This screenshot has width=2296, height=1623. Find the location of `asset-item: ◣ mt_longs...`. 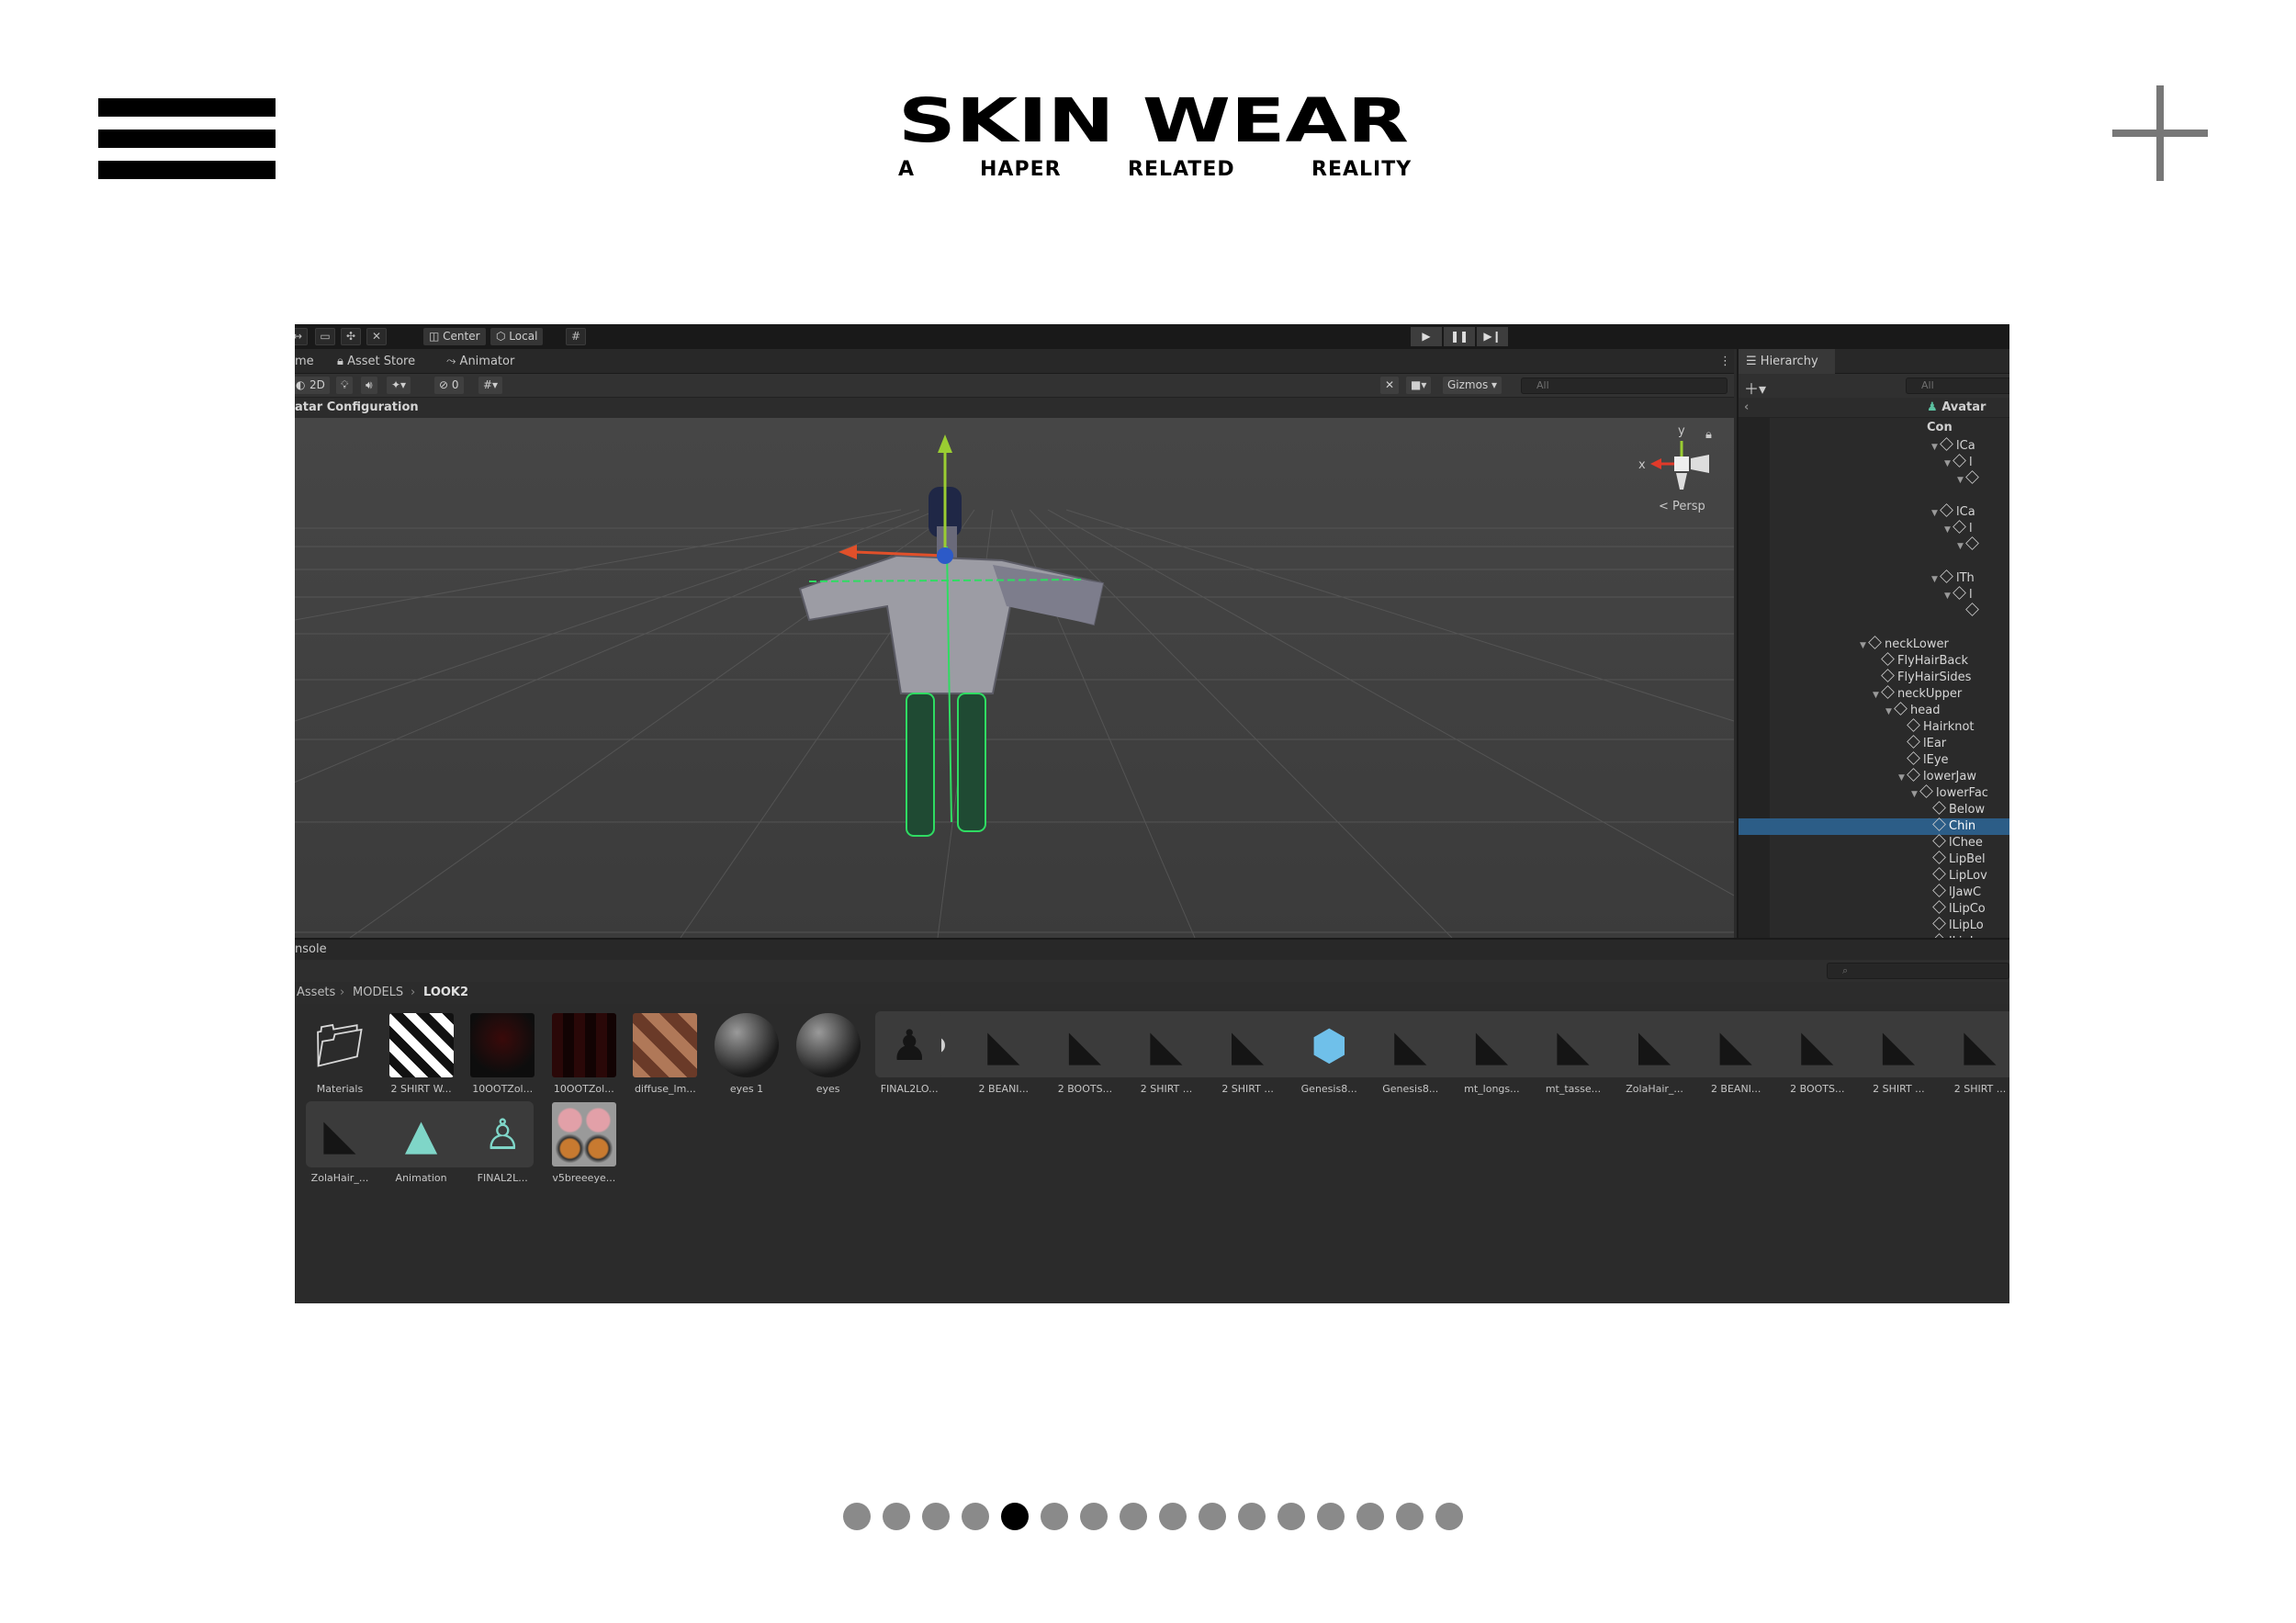

asset-item: ◣ mt_longs... is located at coordinates (1491, 1058).